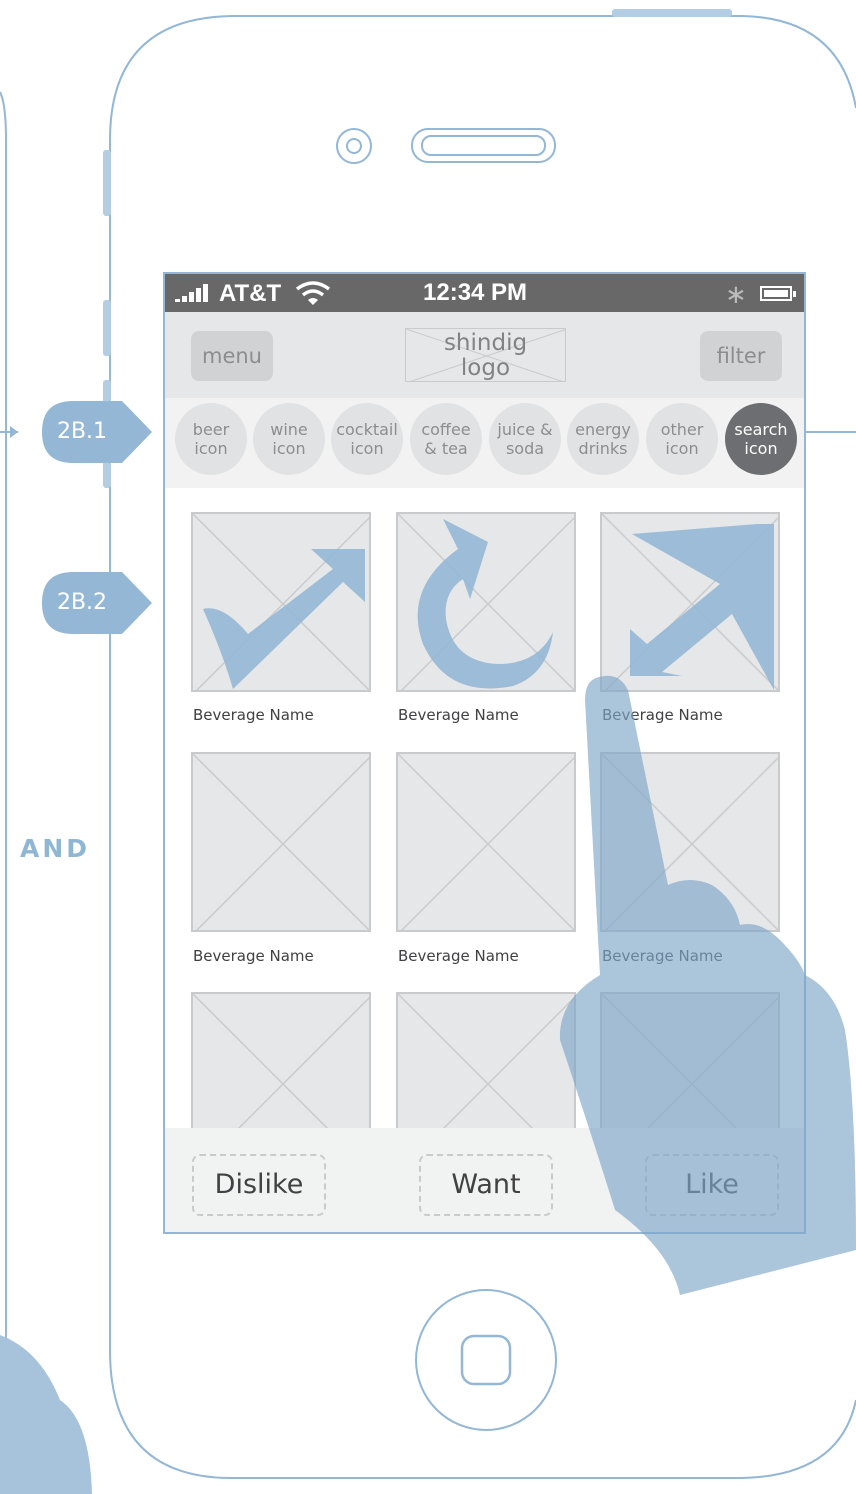  I want to click on category-wine: wine icon, so click(289, 439).